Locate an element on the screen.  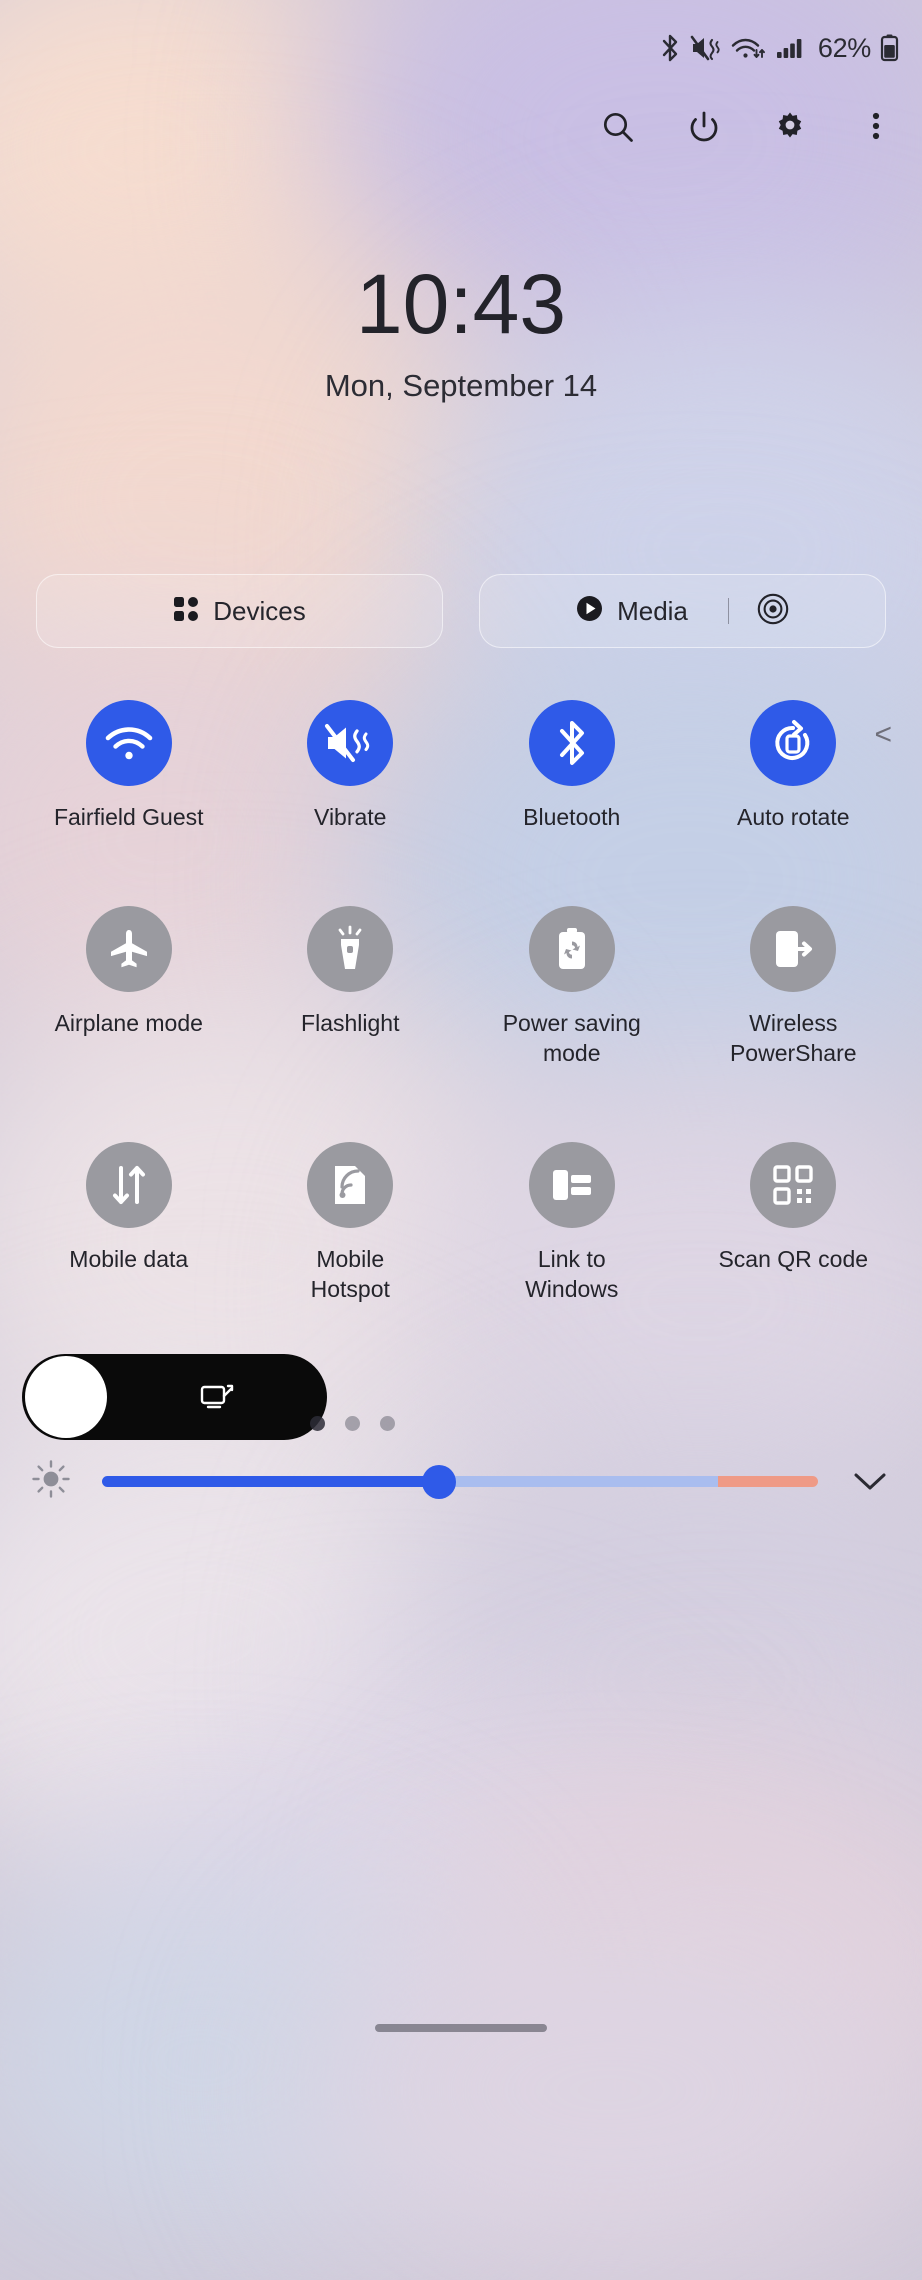
brightness-slider-row is located at coordinates (461, 1481).